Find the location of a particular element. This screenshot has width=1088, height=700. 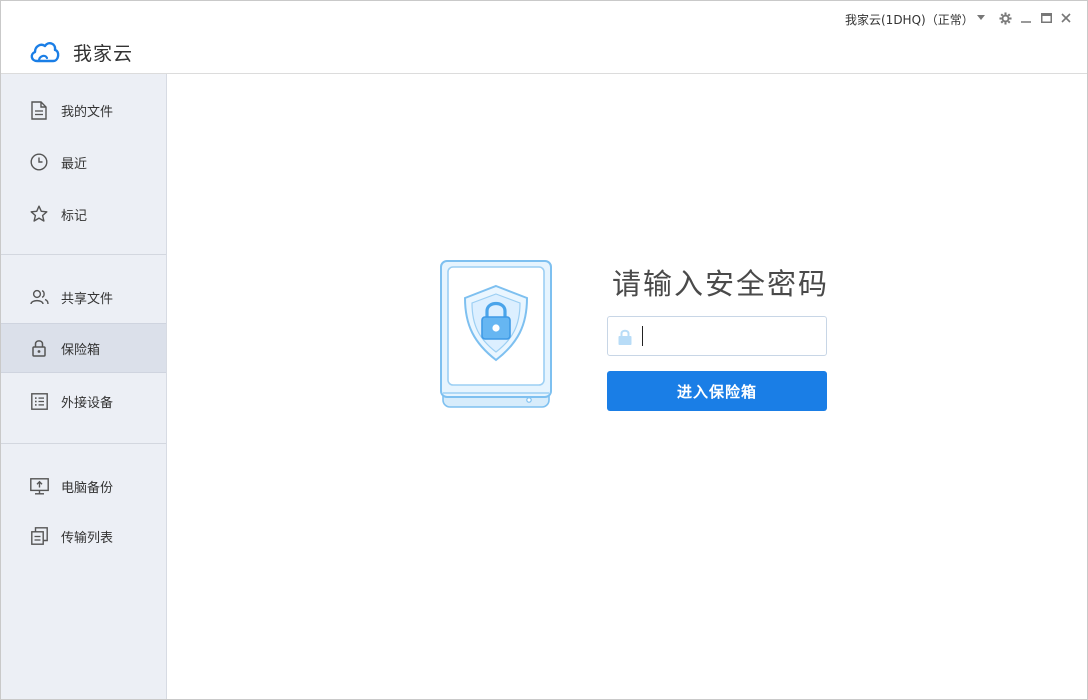

file-icon is located at coordinates (39, 110).